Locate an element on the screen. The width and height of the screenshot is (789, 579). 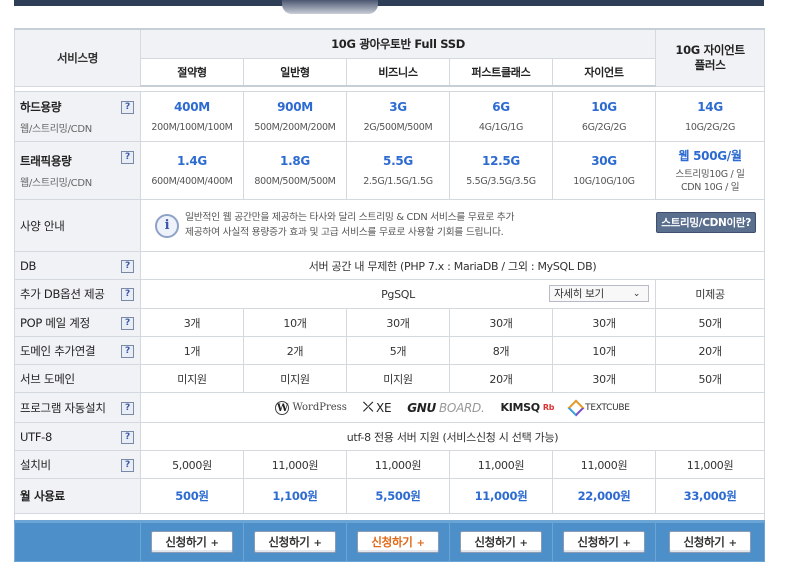
banner-image is located at coordinates (330, 7).